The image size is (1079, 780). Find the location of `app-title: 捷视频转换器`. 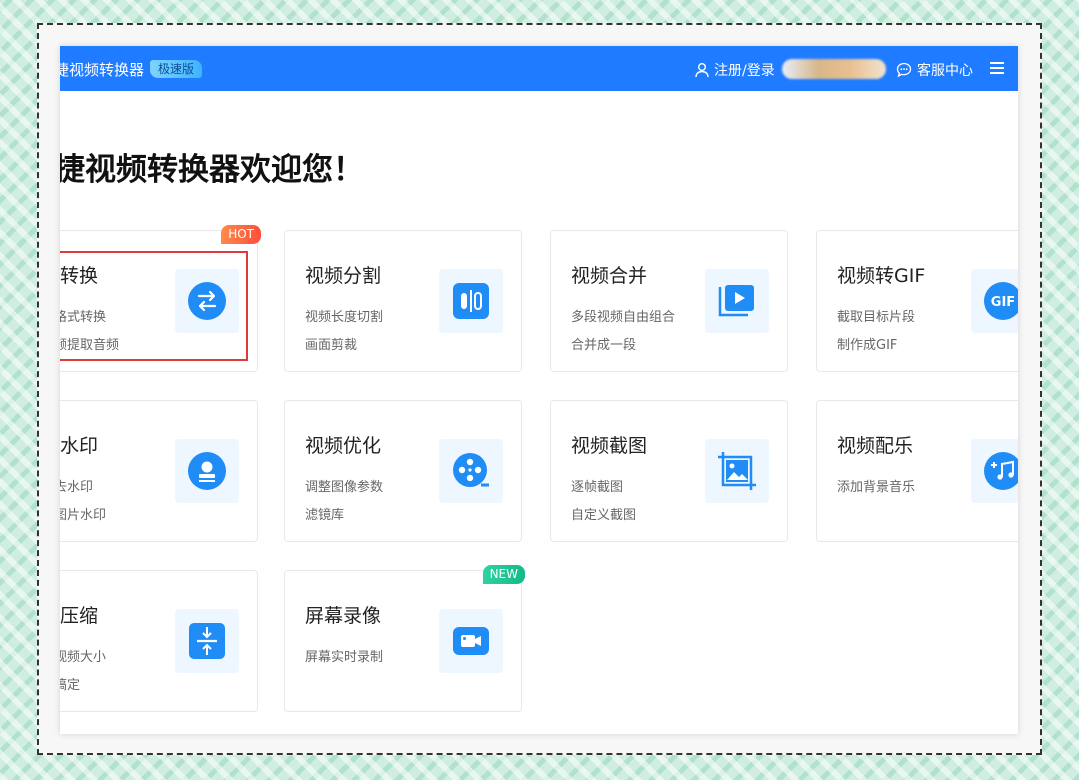

app-title: 捷视频转换器 is located at coordinates (102, 70).